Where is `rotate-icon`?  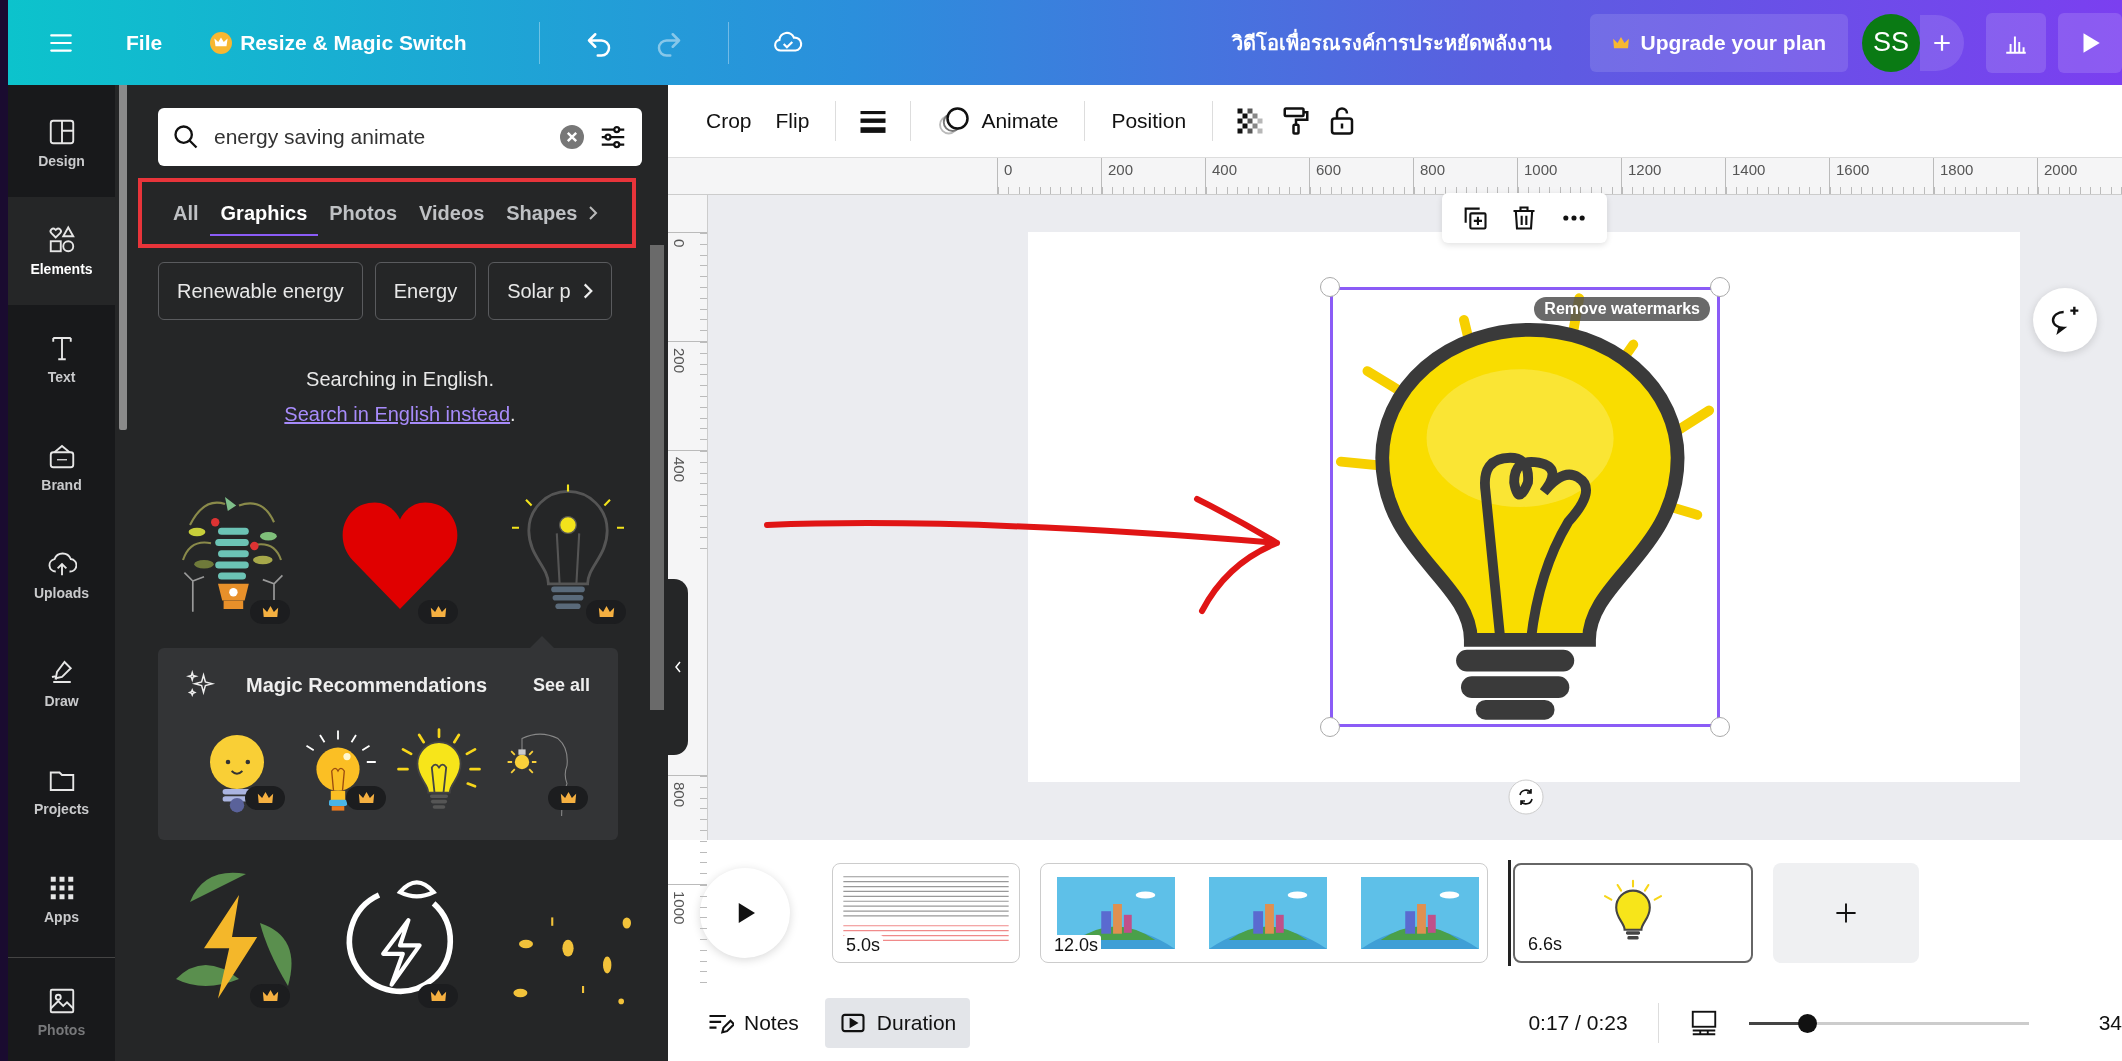
rotate-icon is located at coordinates (1526, 797).